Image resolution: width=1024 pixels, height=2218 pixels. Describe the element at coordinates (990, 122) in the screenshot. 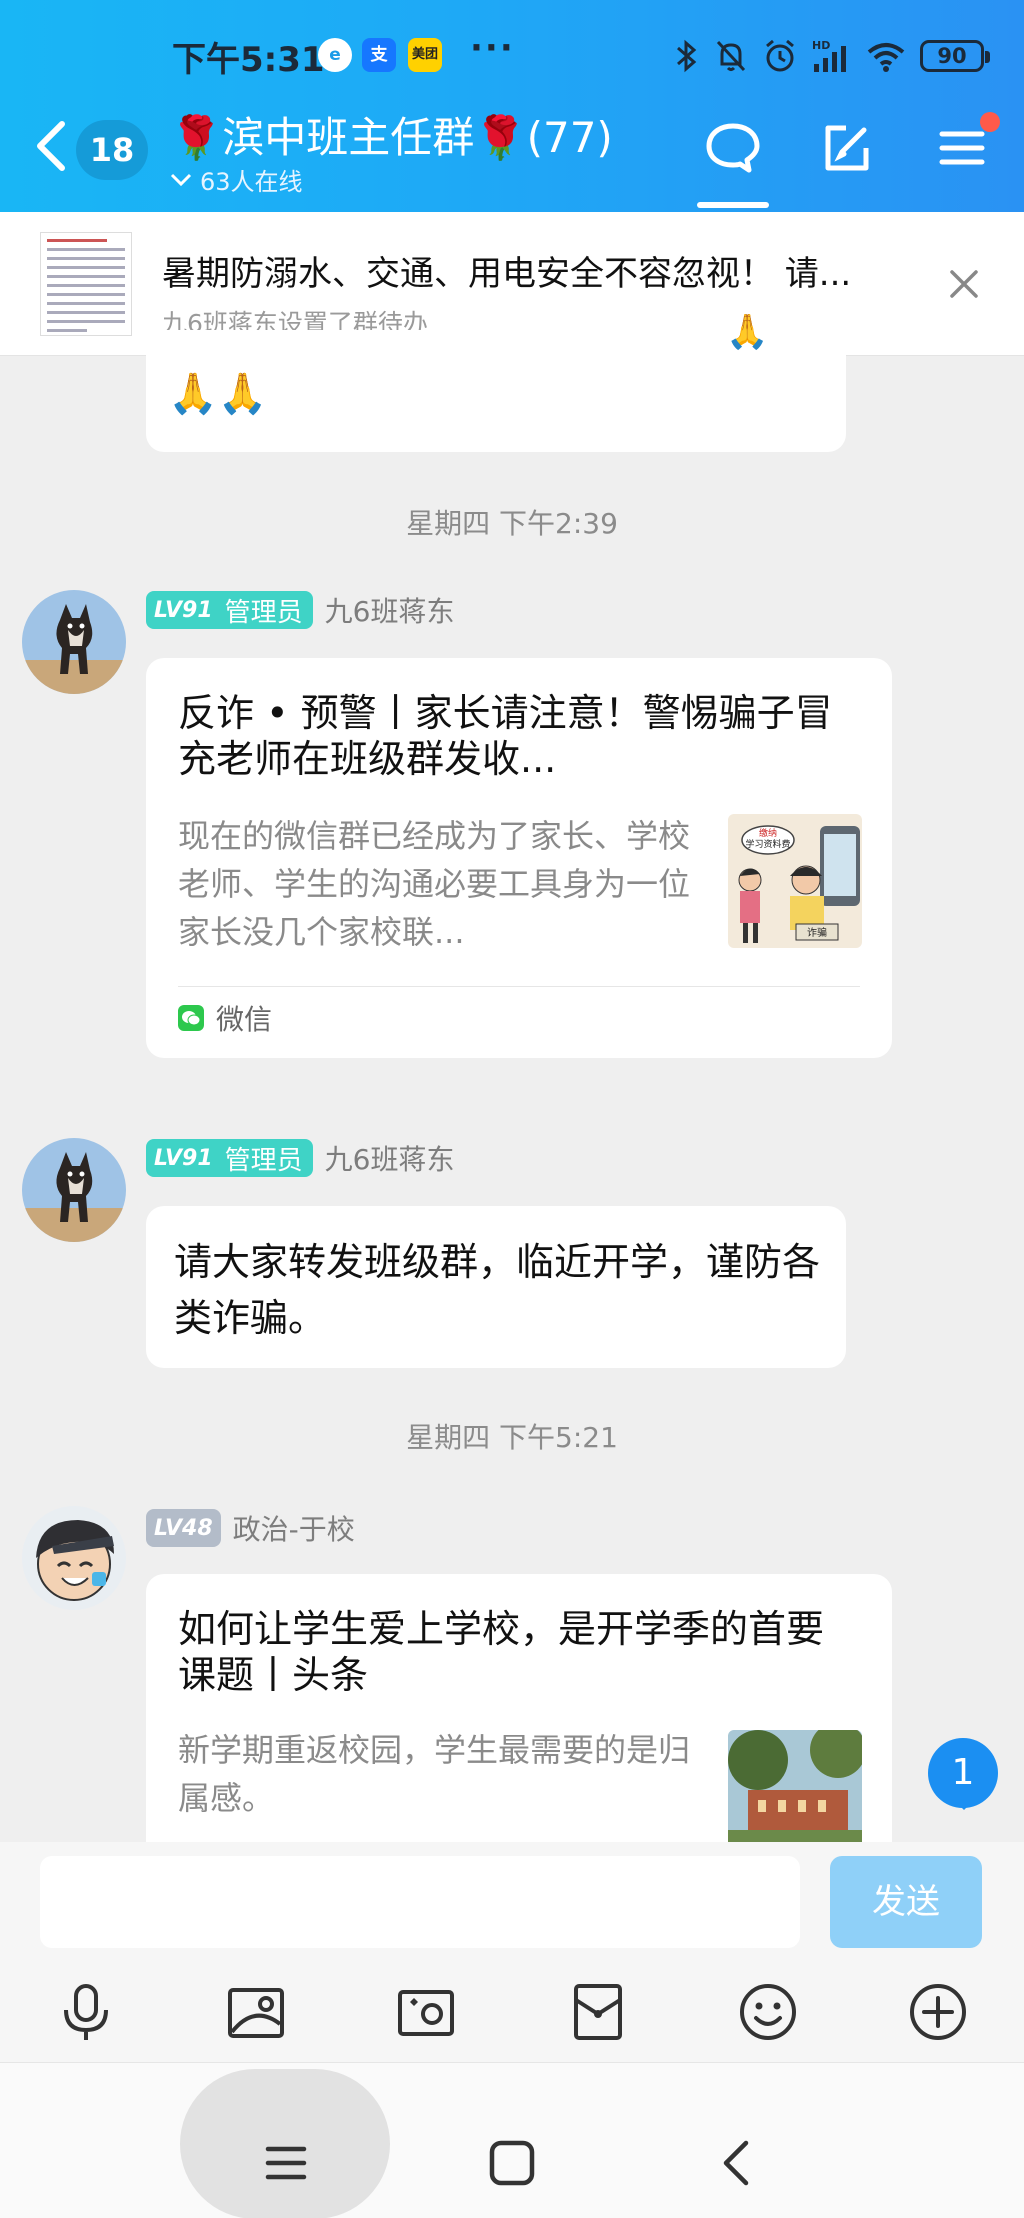

I see `notification-dot` at that location.